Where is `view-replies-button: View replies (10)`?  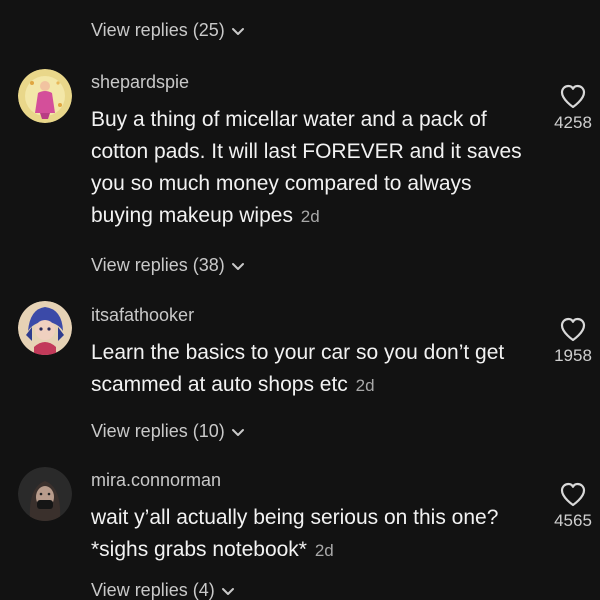 view-replies-button: View replies (10) is located at coordinates (168, 431).